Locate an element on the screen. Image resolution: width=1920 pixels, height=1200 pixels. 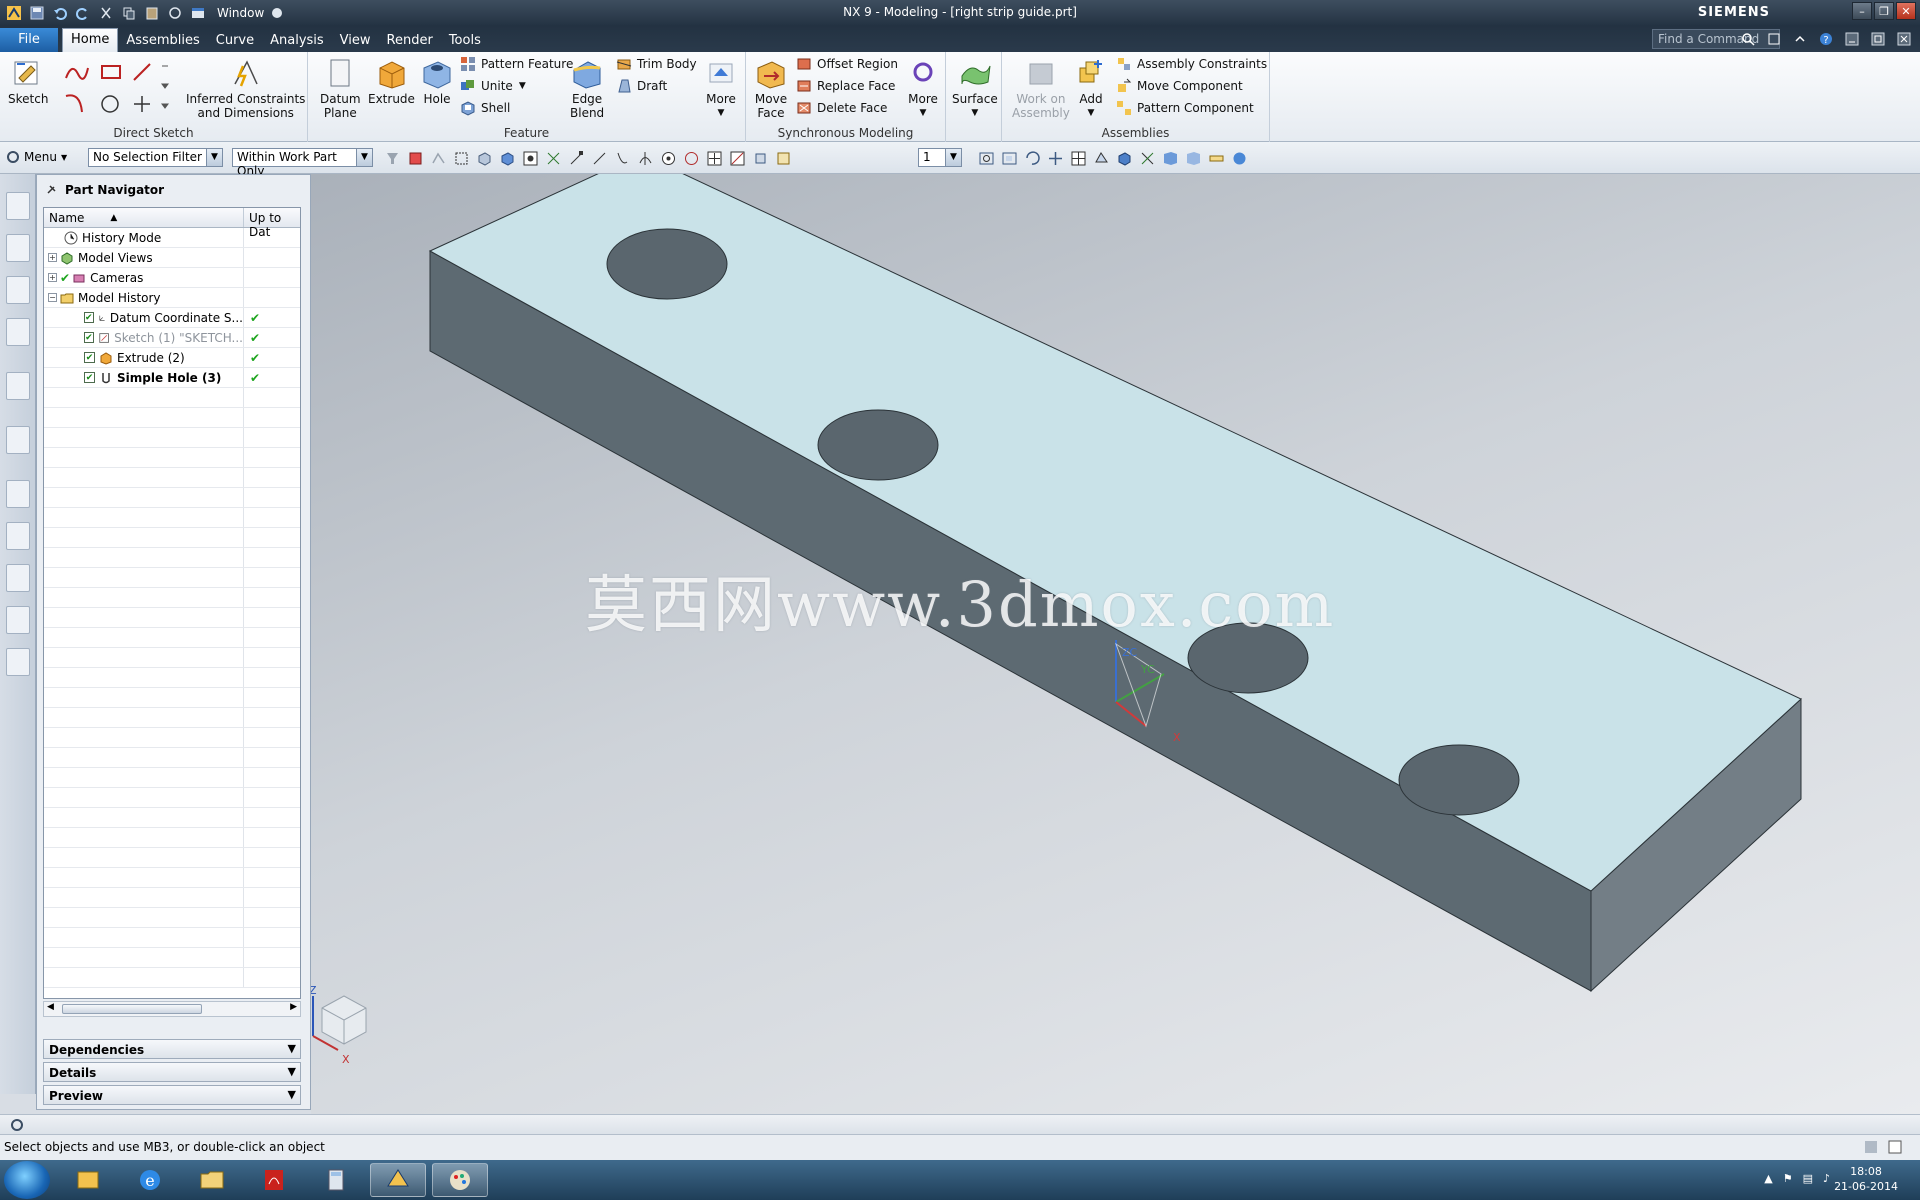
move-face-button: Move Face is located at coordinates (771, 88).